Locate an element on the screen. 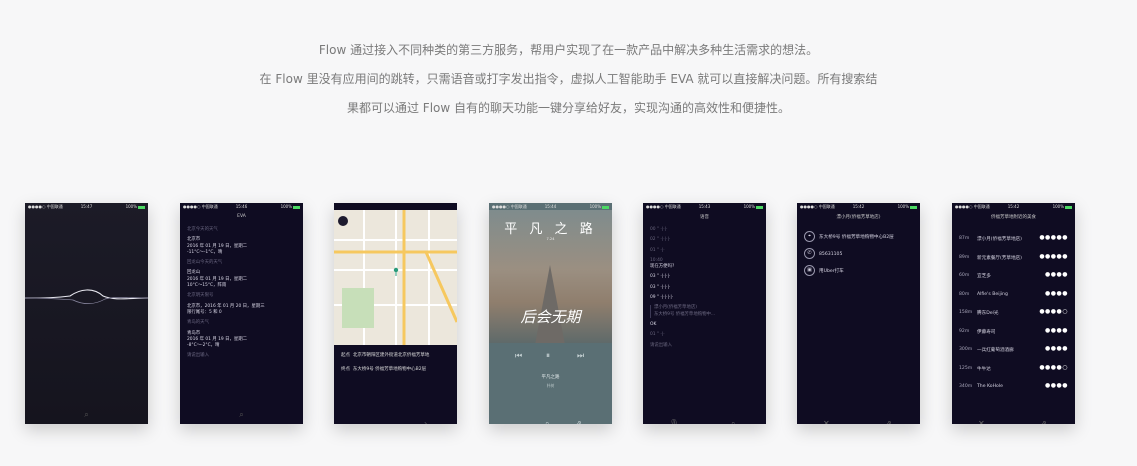 This screenshot has width=1137, height=466. list-item: 158m 腾东Del光 ●●●●○ is located at coordinates (1013, 313).